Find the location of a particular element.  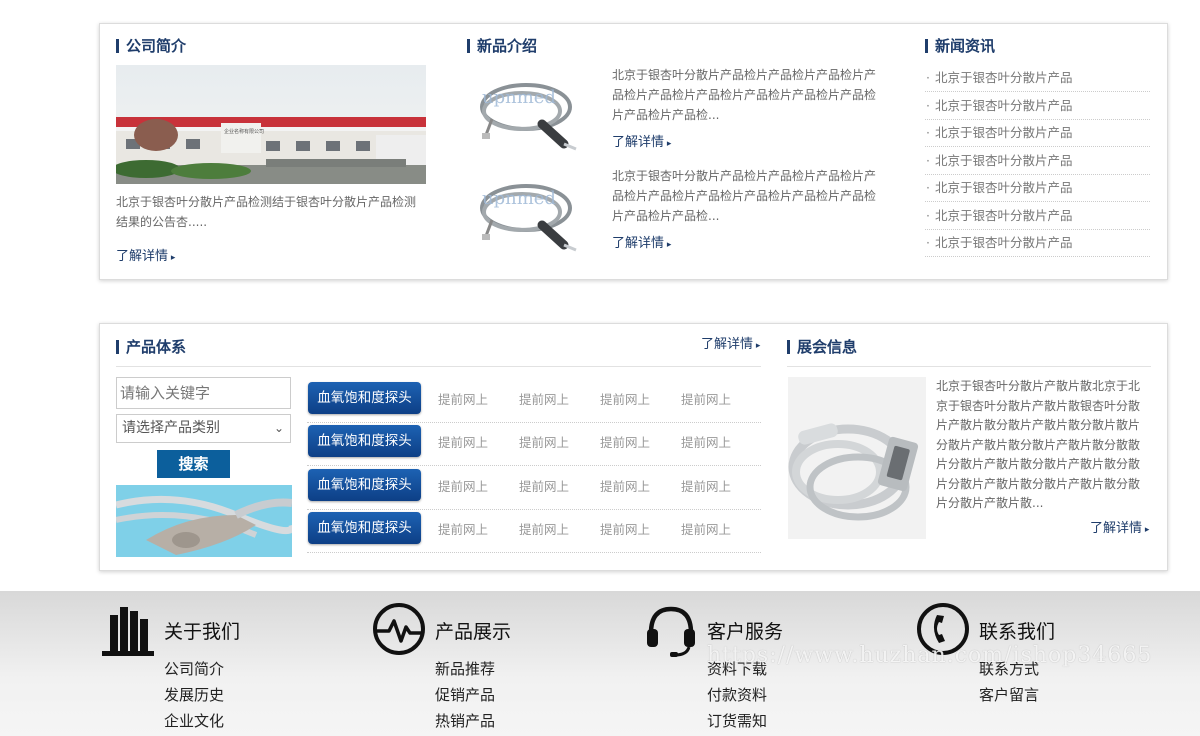

building-icon is located at coordinates (128, 631).